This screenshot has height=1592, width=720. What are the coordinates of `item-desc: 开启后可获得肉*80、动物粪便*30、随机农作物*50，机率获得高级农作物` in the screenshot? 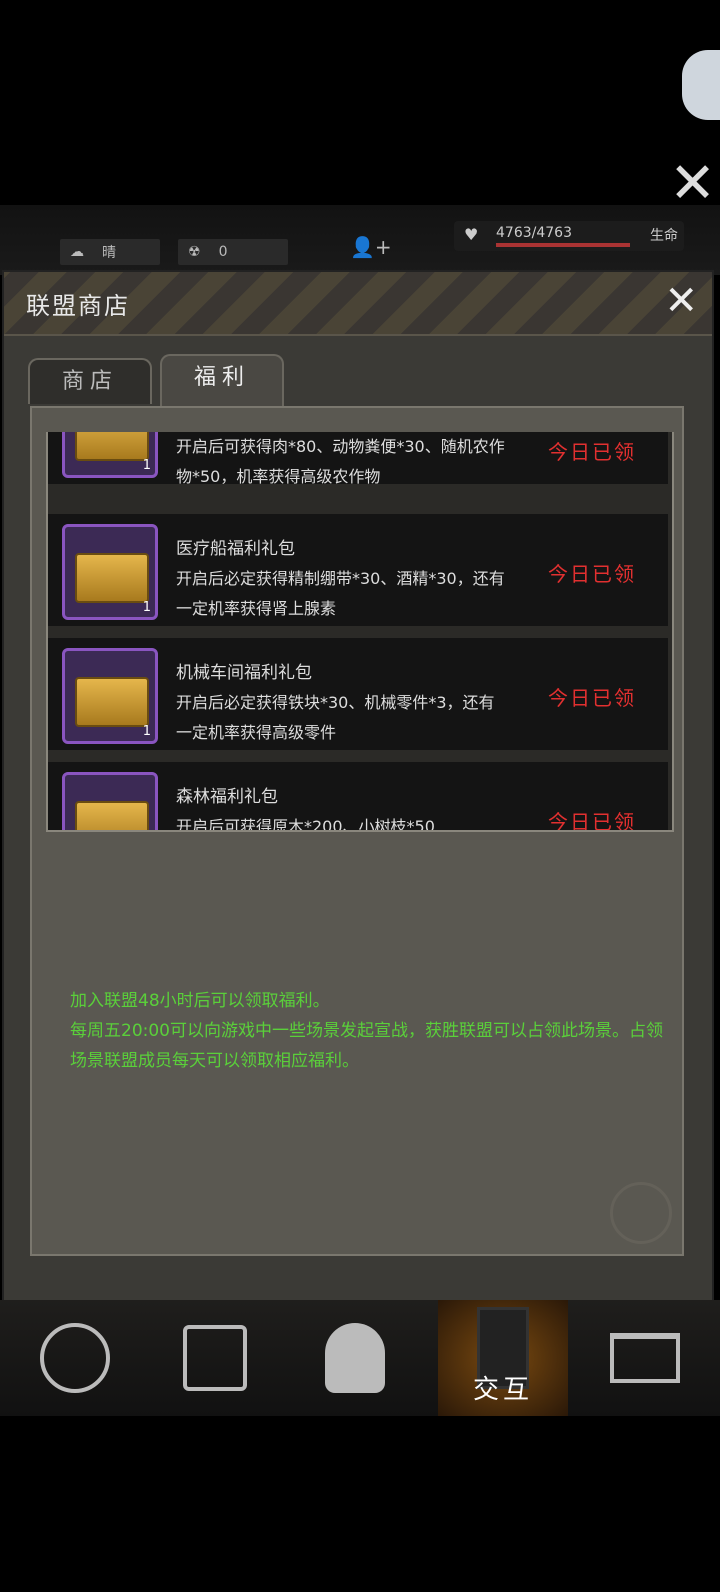 It's located at (340, 461).